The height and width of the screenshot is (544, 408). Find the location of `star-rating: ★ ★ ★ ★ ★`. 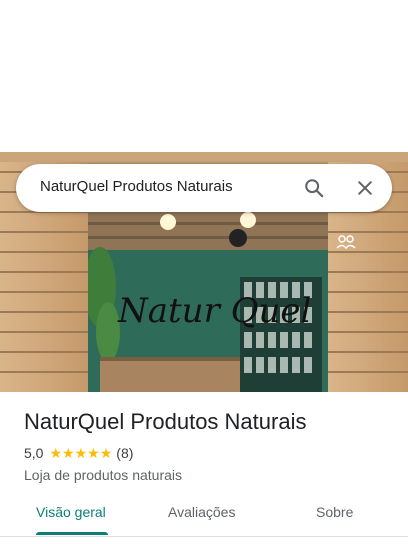

star-rating: ★ ★ ★ ★ ★ is located at coordinates (80, 453).